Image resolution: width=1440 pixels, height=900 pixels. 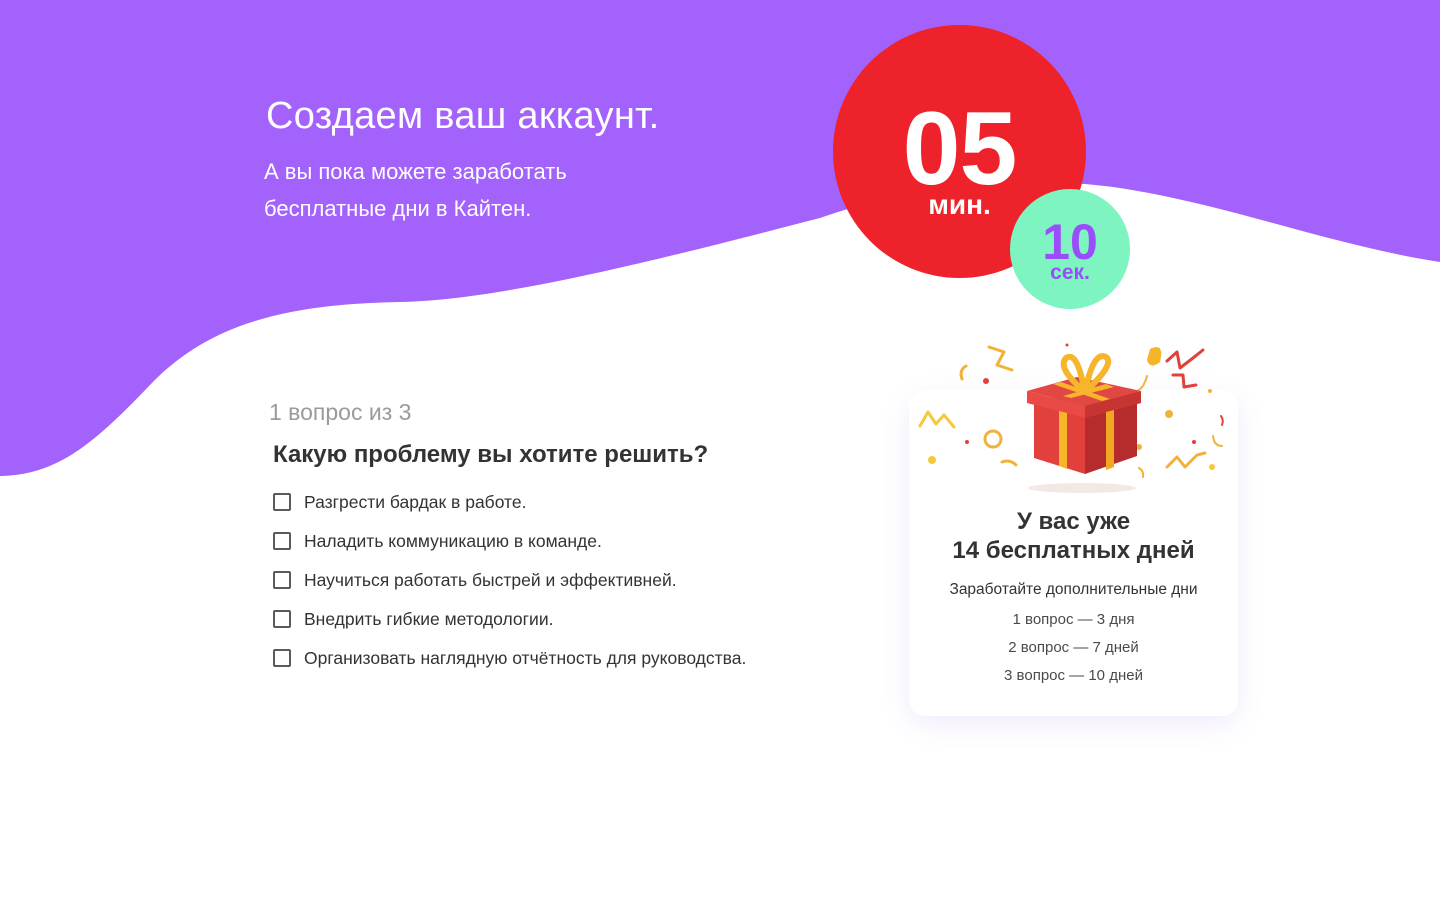 I want to click on bonus-card-subtitle: Заработайте дополнительные дни, so click(x=1073, y=589).